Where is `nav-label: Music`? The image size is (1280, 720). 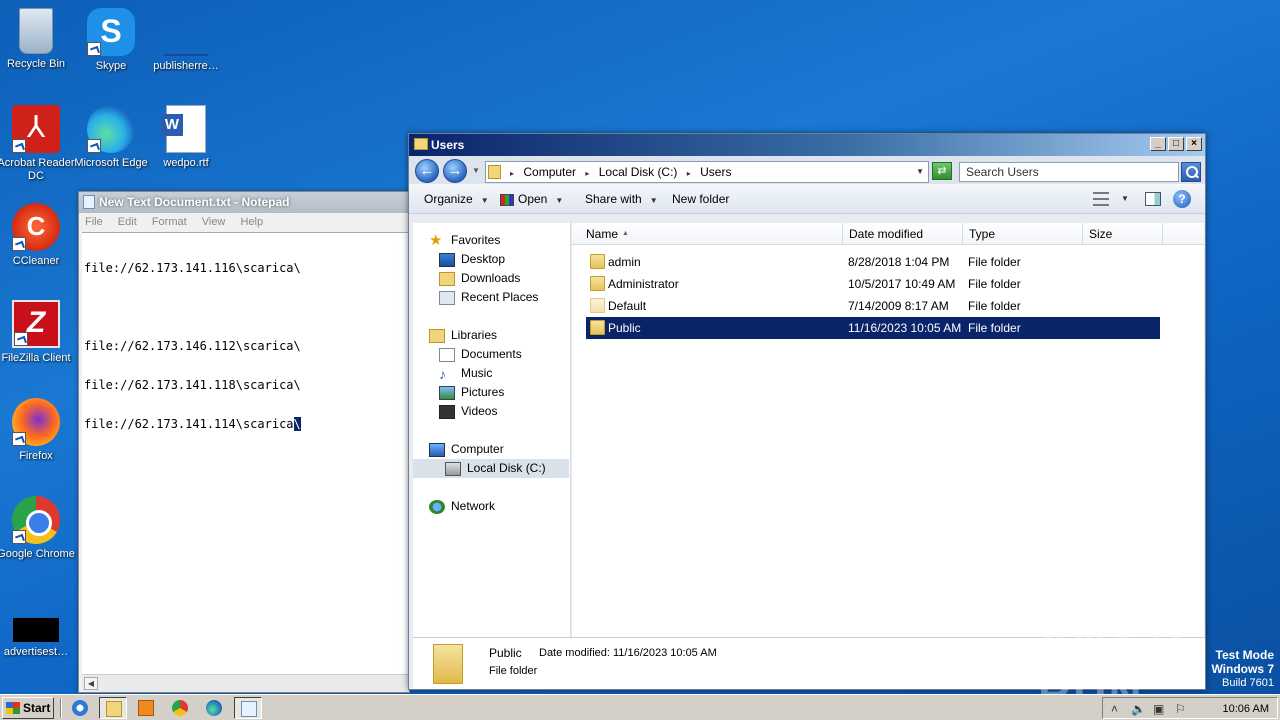
nav-label: Music is located at coordinates (477, 373).